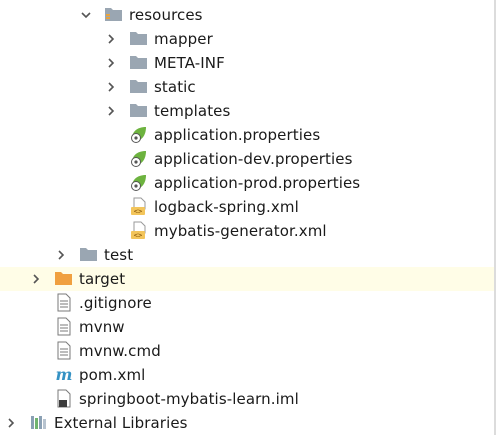 This screenshot has width=497, height=435. I want to click on tree-row-label: .gitignore, so click(115, 303).